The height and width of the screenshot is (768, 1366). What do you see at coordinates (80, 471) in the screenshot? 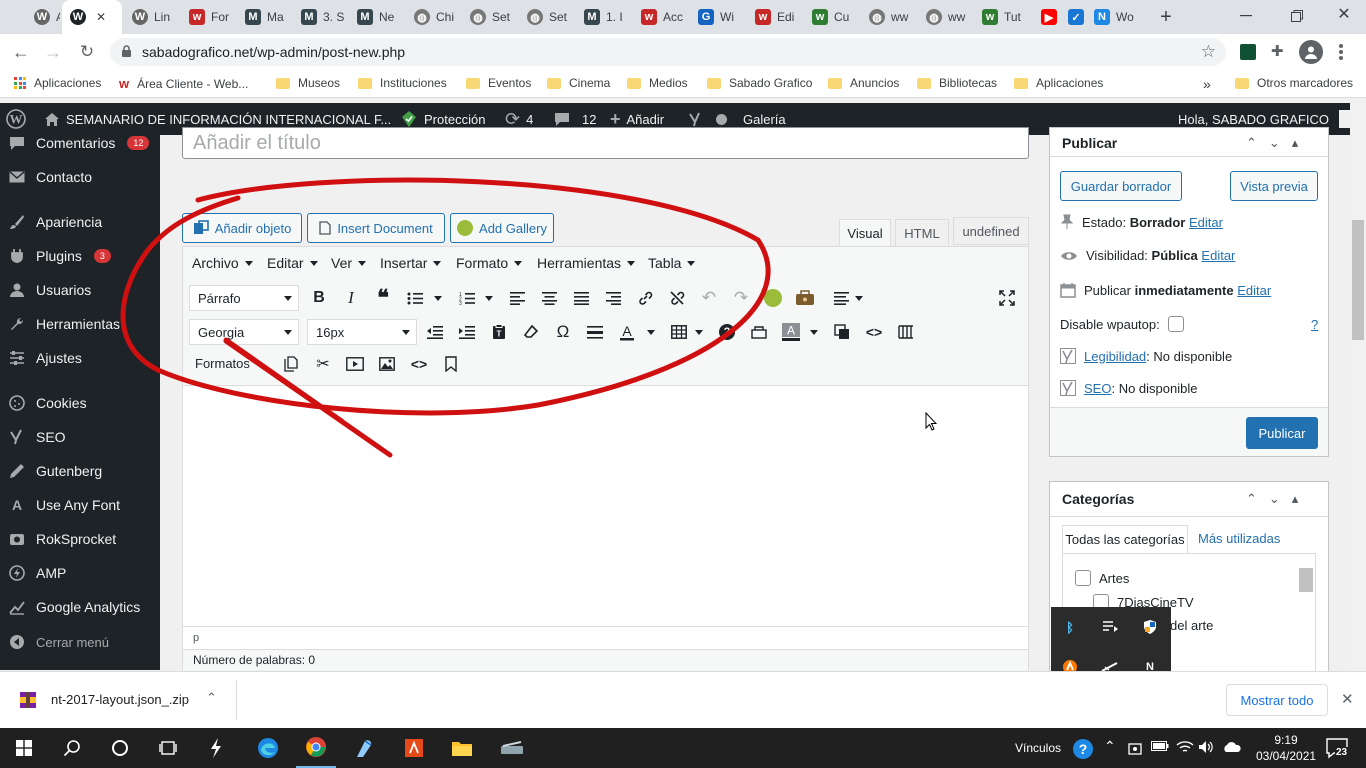
I see `sidebar-item-gutenberg: Gutenberg` at bounding box center [80, 471].